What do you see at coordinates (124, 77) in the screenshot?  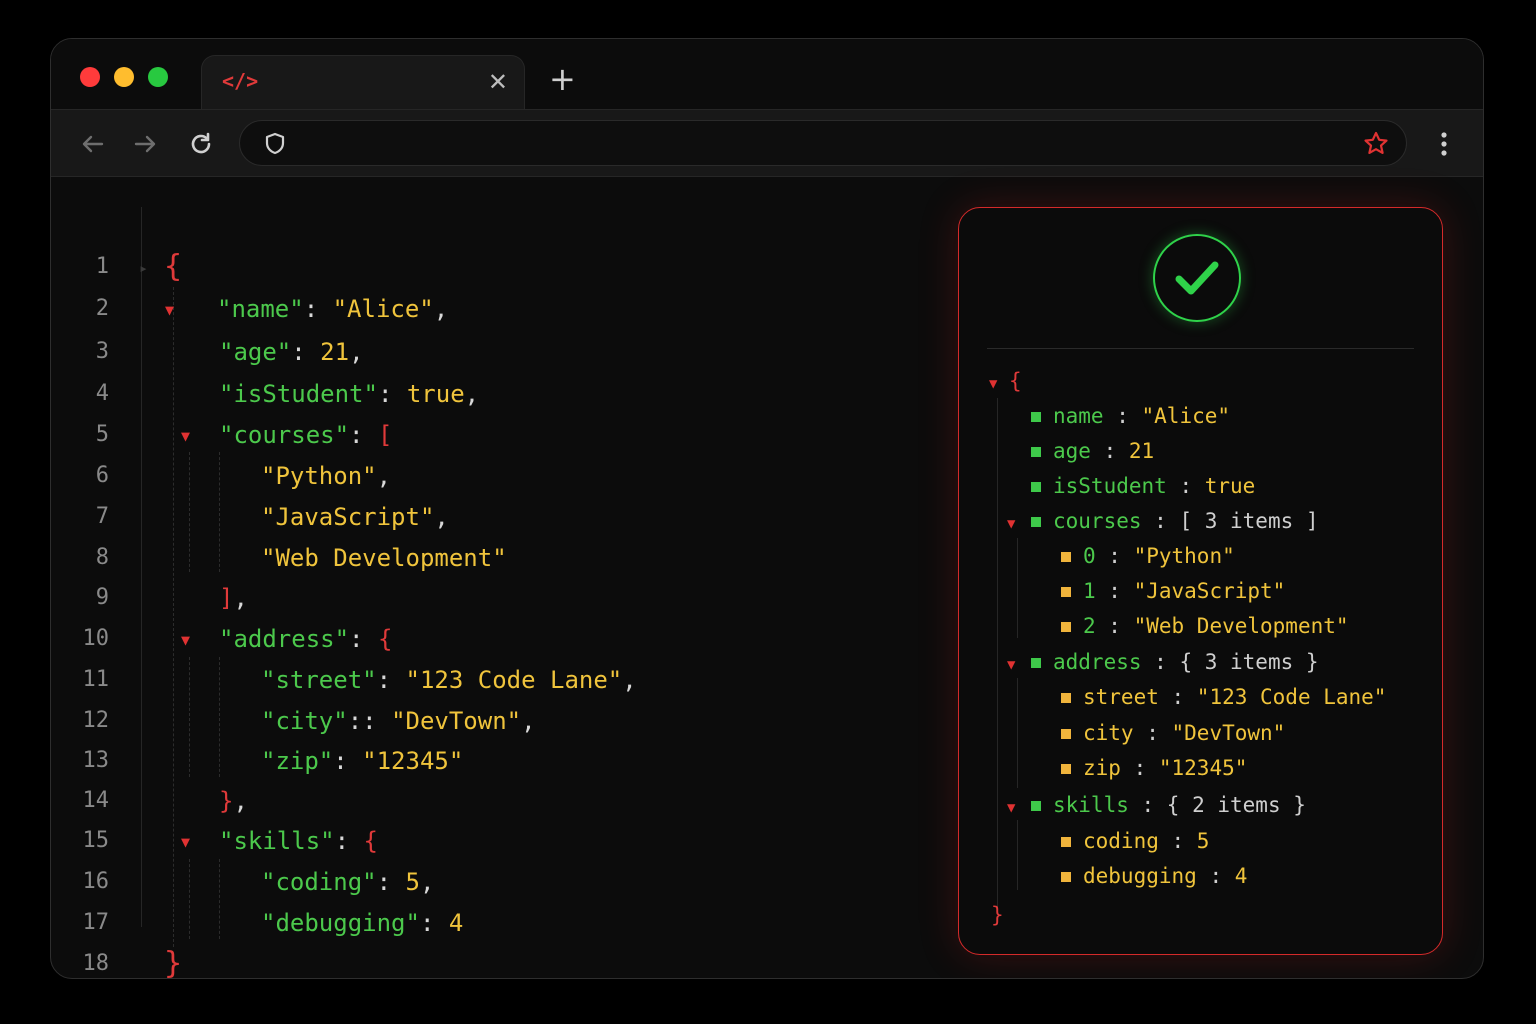 I see `minimize-window-button` at bounding box center [124, 77].